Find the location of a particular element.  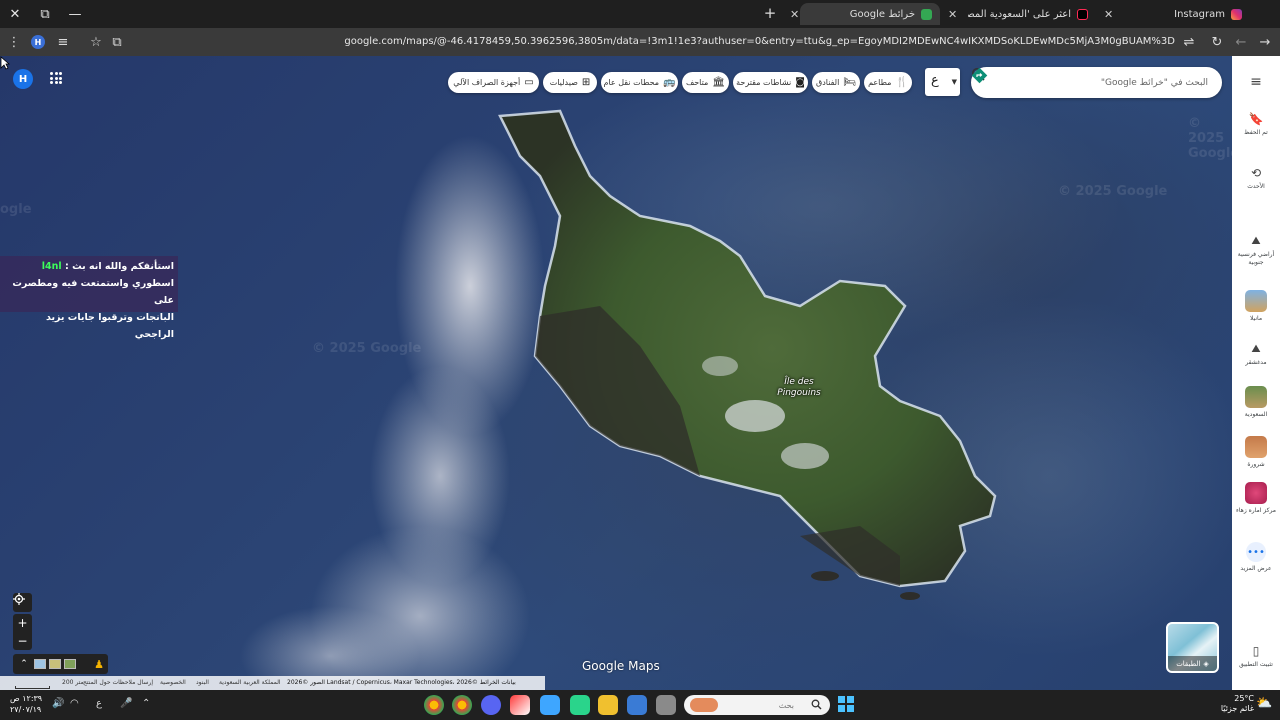

my-location-button is located at coordinates (22, 602).